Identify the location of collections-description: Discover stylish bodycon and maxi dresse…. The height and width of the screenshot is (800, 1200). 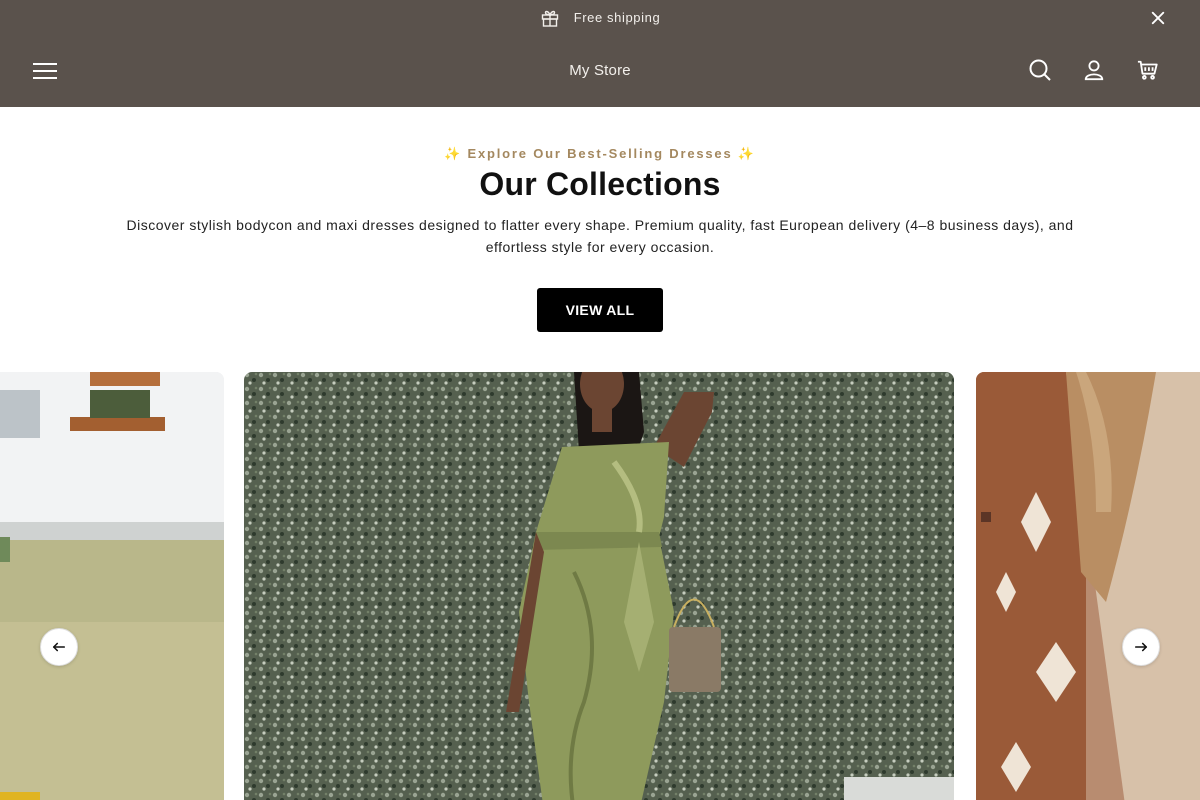
(600, 236).